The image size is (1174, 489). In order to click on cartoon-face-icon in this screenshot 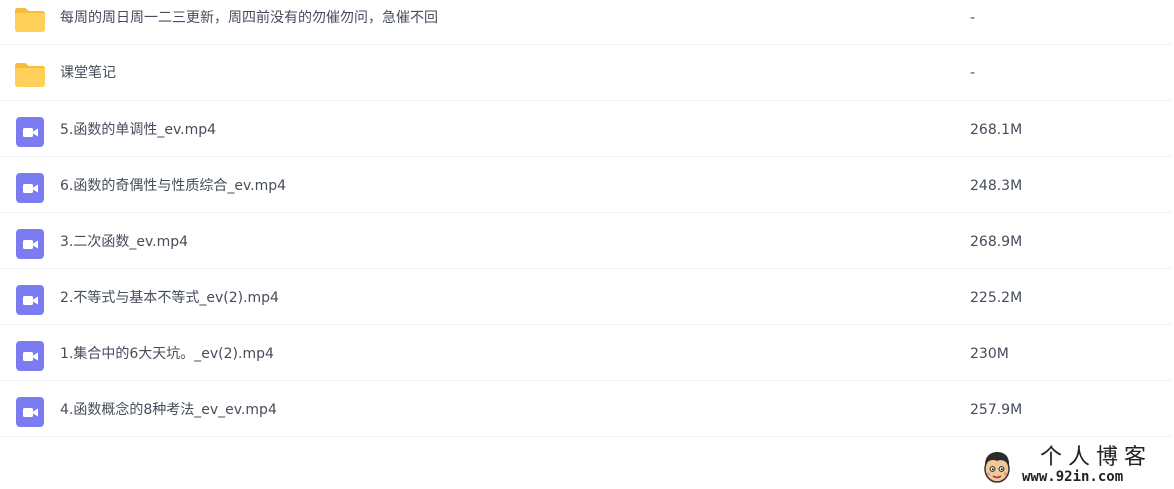, I will do `click(997, 467)`.